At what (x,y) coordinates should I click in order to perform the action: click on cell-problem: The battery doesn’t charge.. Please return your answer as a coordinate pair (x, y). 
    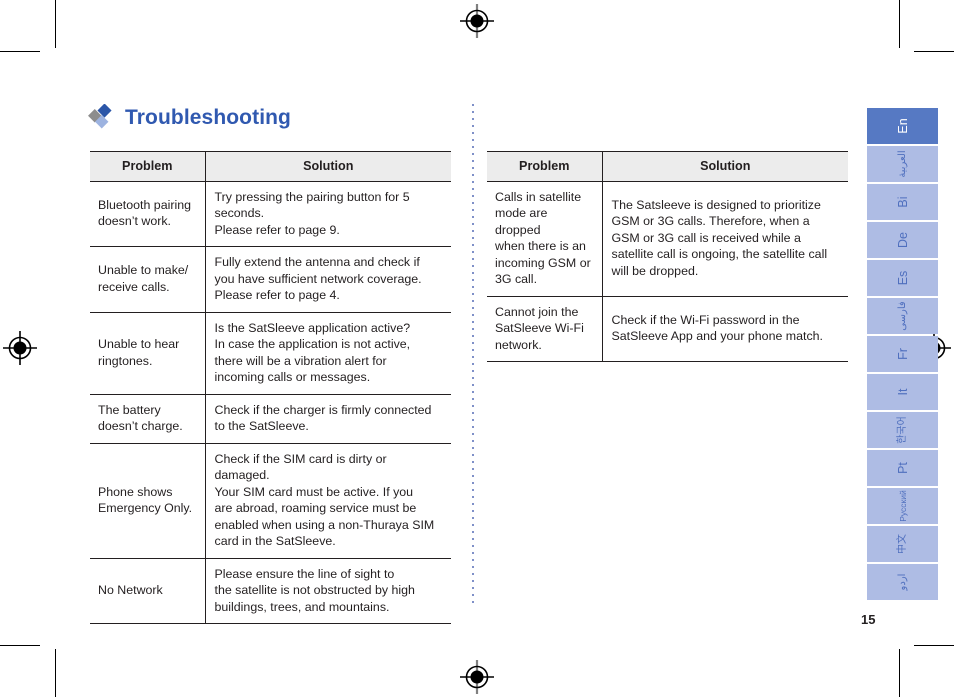
    Looking at the image, I should click on (147, 419).